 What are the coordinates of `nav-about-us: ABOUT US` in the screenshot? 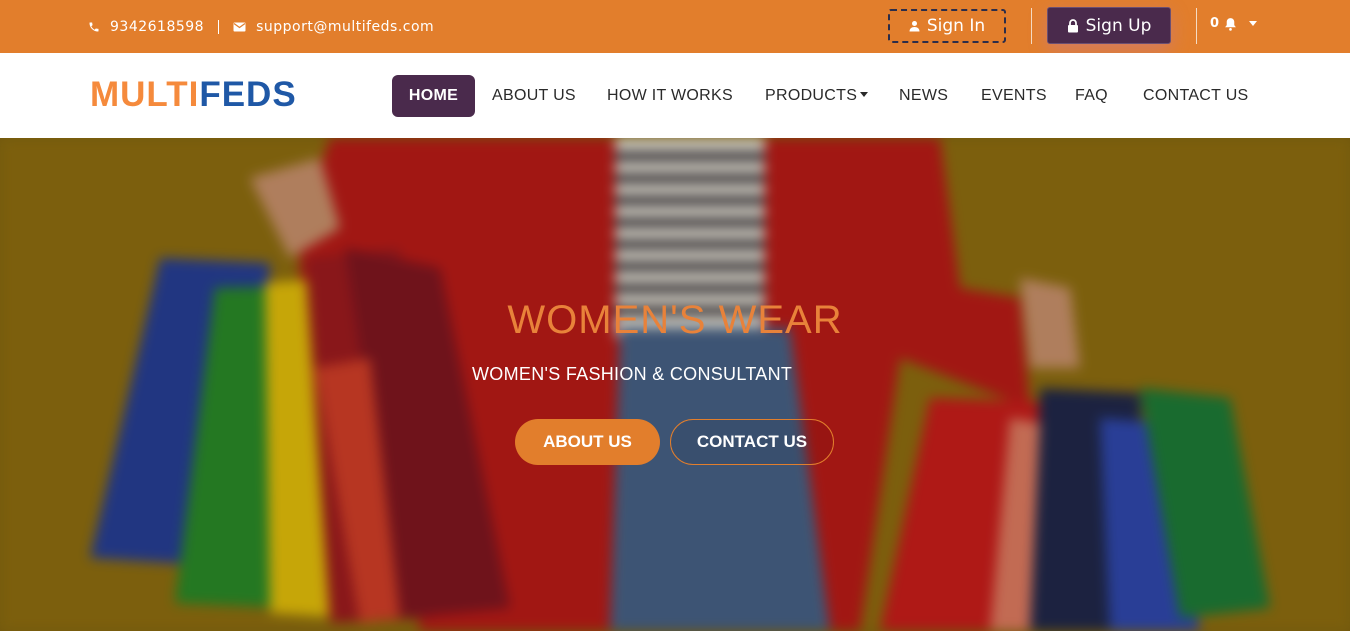 It's located at (534, 96).